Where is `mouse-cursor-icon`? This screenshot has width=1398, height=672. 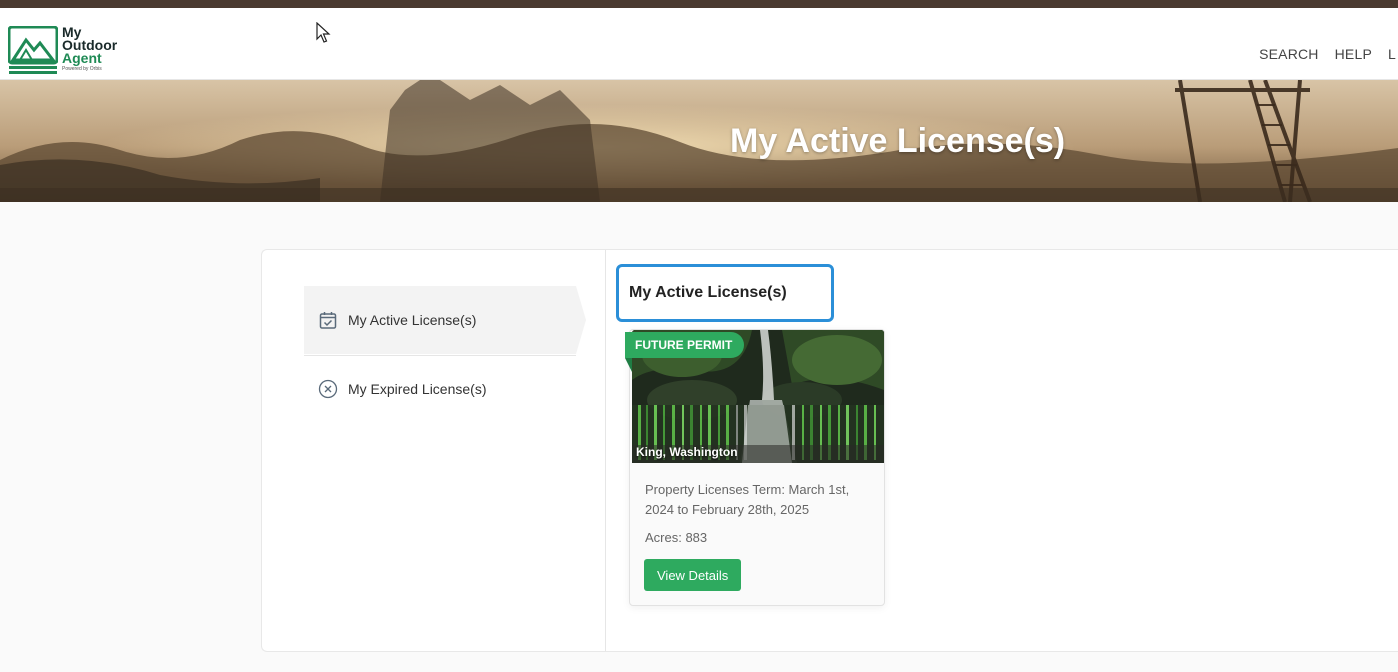 mouse-cursor-icon is located at coordinates (323, 32).